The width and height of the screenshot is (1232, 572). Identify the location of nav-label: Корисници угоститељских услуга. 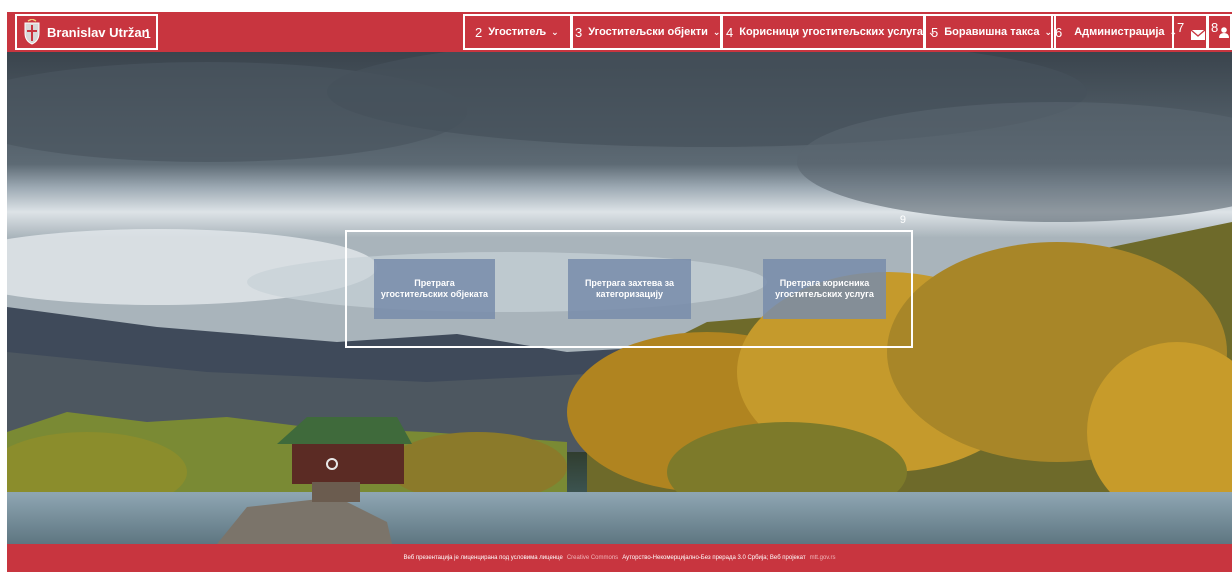
(831, 32).